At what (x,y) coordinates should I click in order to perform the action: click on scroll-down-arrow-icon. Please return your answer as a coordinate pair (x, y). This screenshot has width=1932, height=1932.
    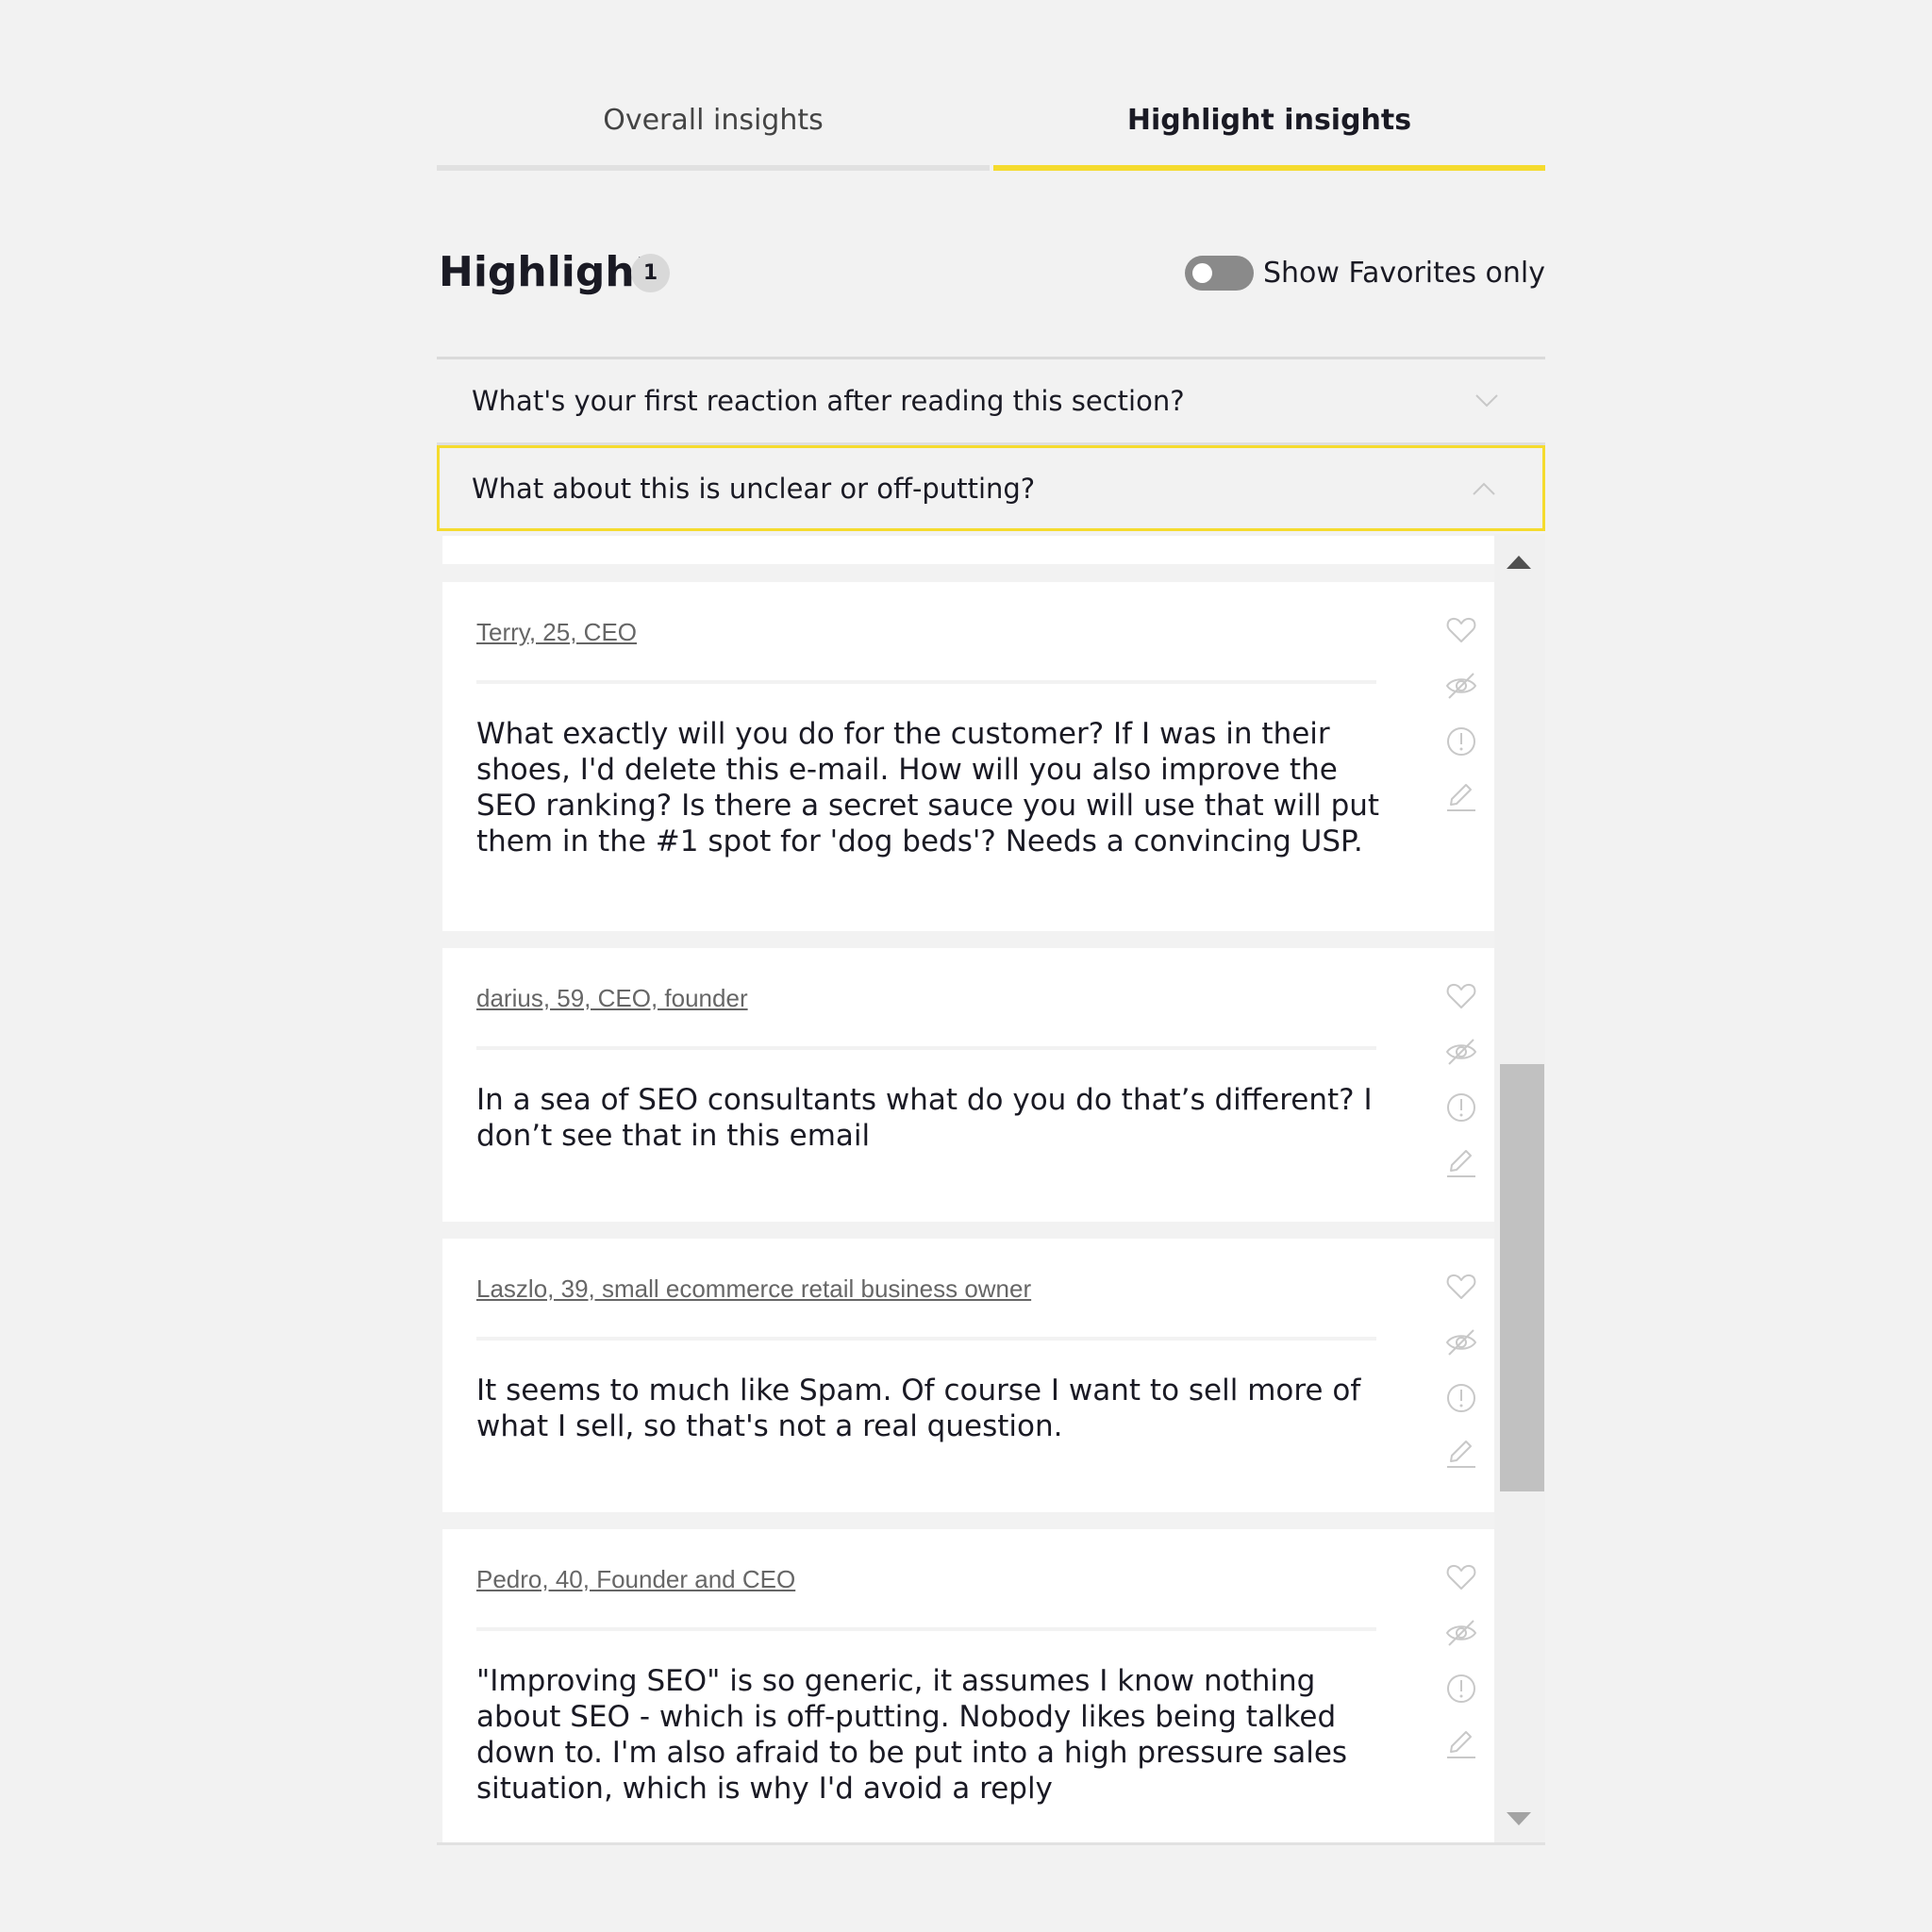
    Looking at the image, I should click on (1519, 1819).